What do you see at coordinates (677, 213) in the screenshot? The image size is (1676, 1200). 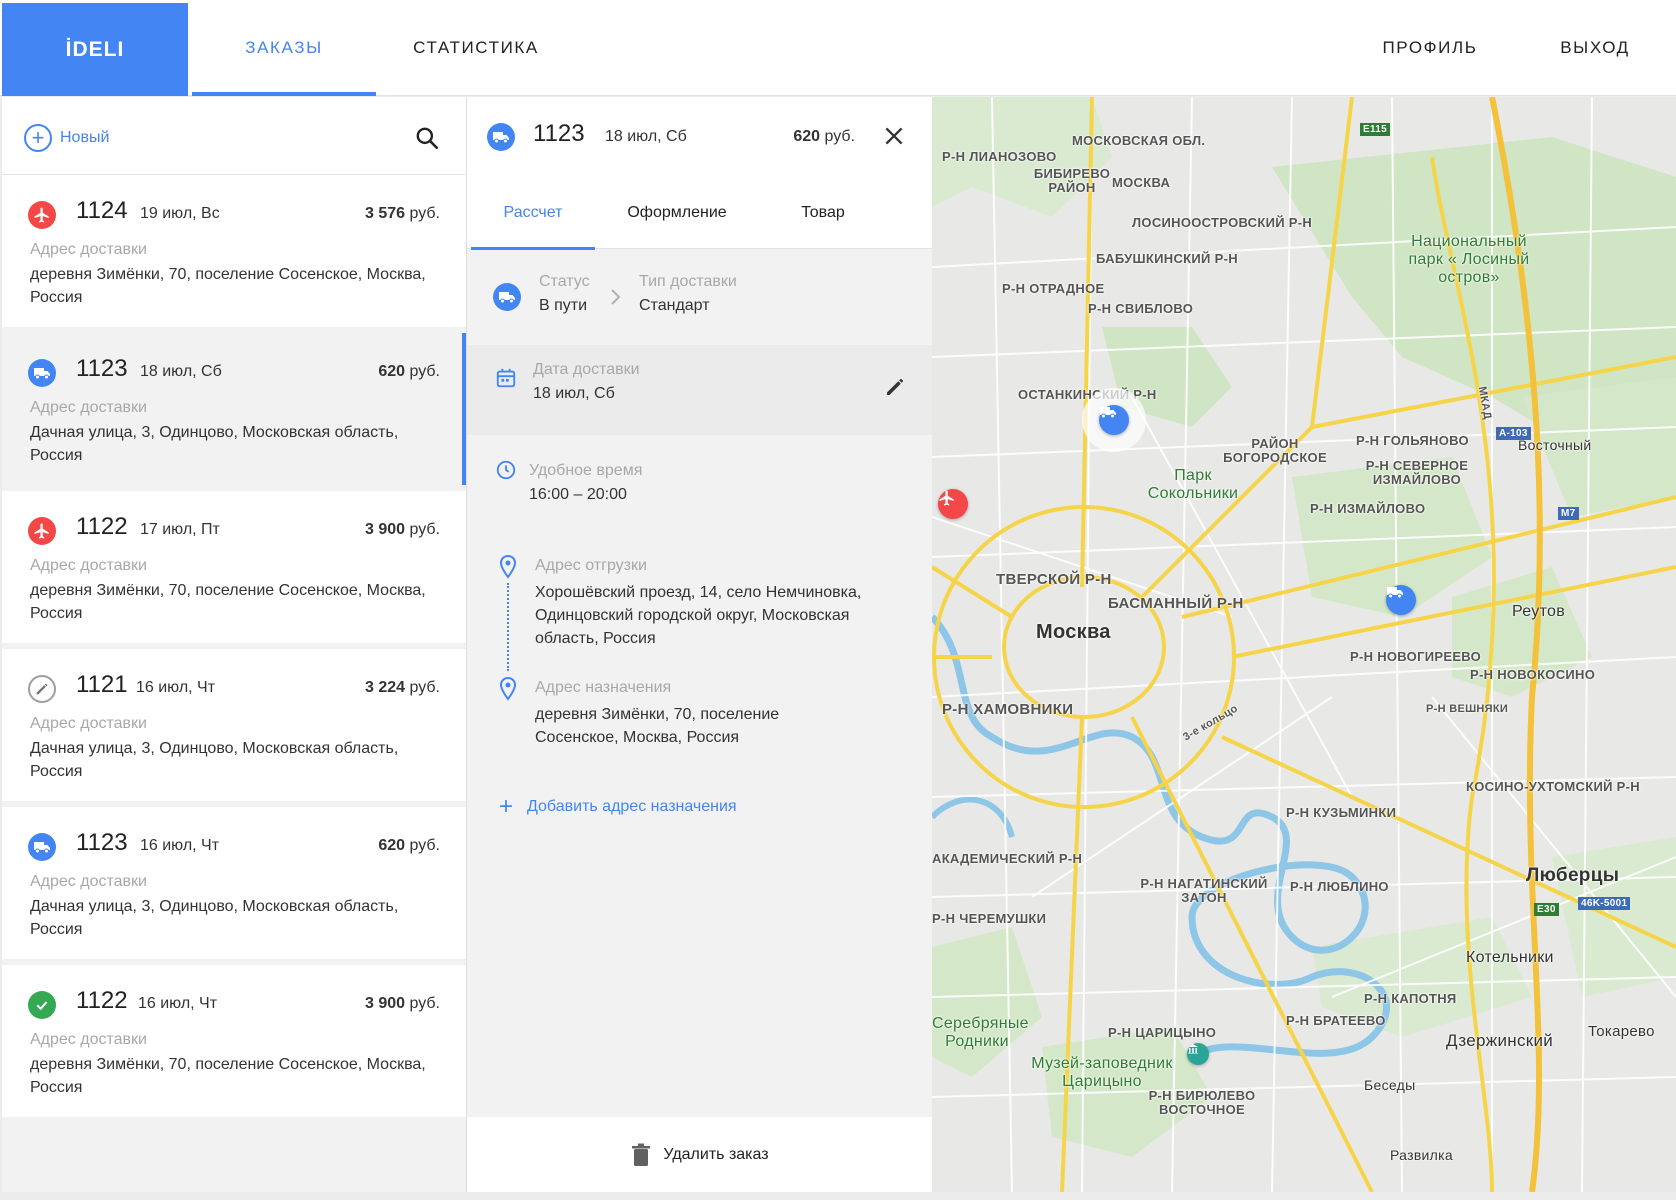 I see `tab-checkout: Оформление` at bounding box center [677, 213].